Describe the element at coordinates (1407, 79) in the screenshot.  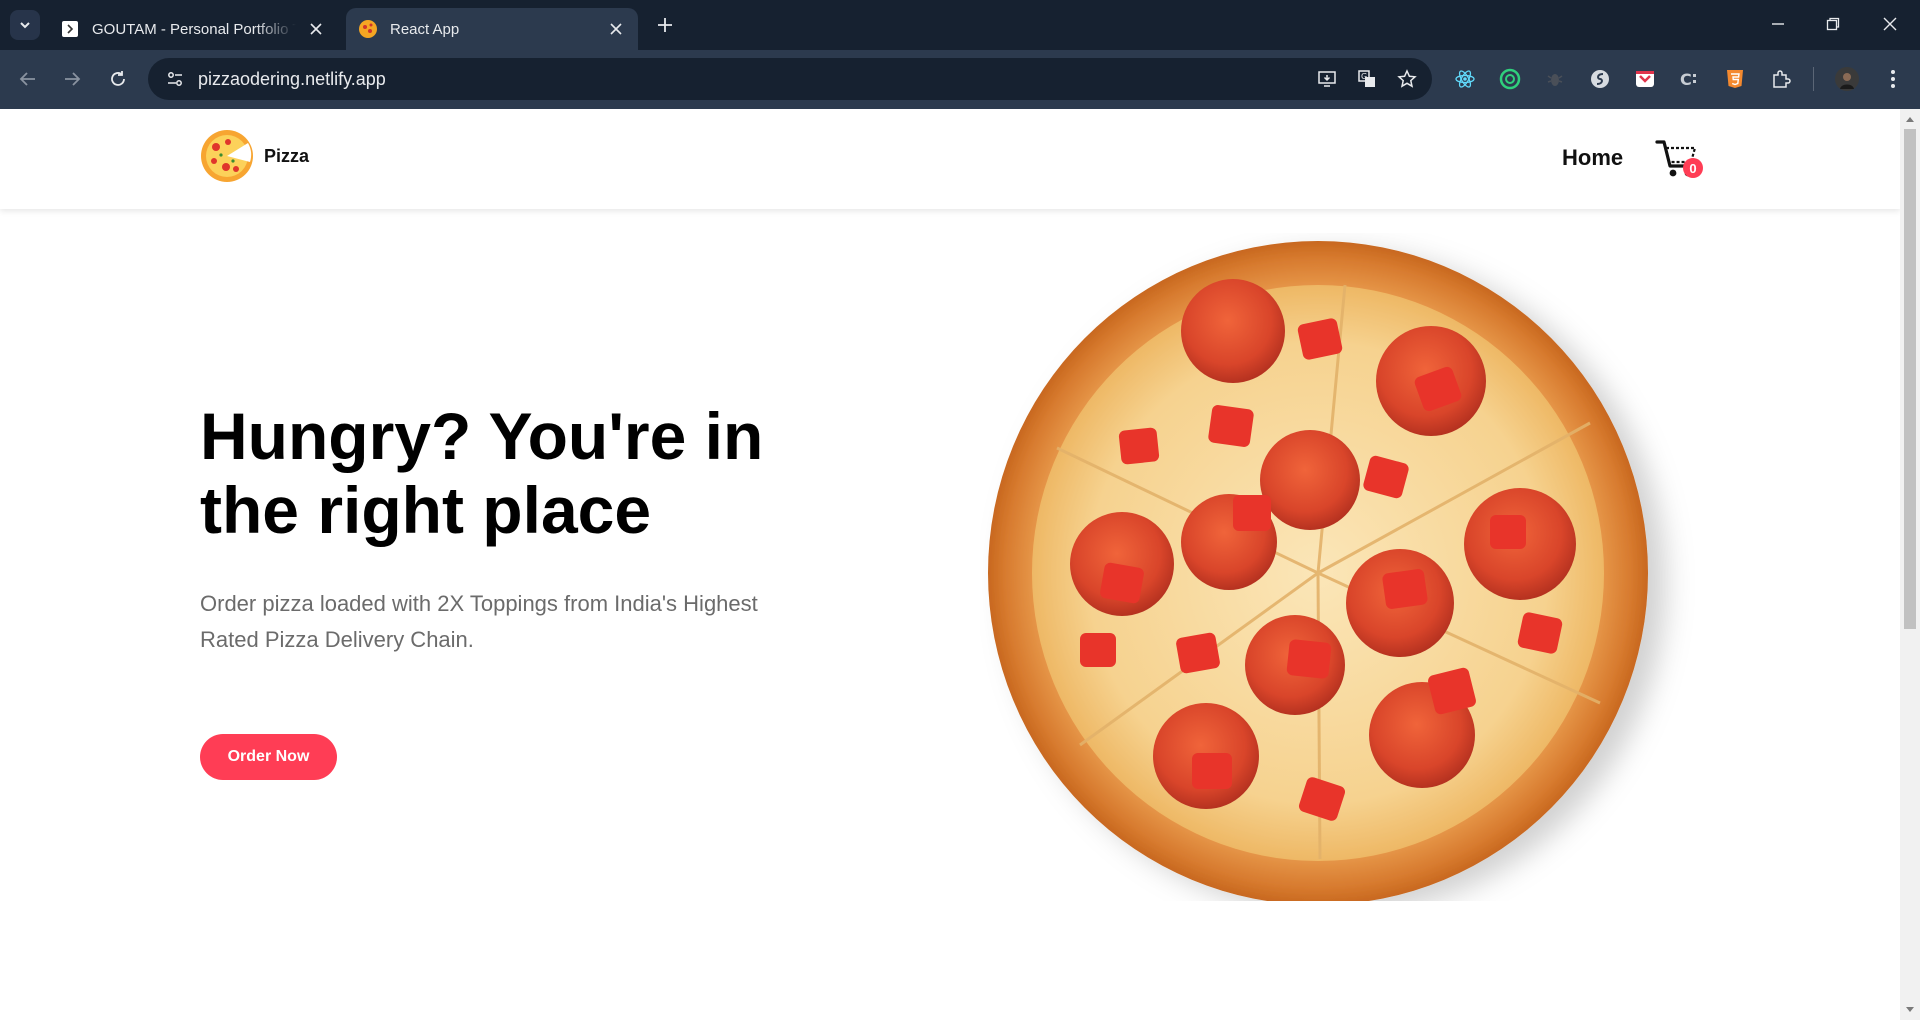
I see `bookmark-star-icon` at that location.